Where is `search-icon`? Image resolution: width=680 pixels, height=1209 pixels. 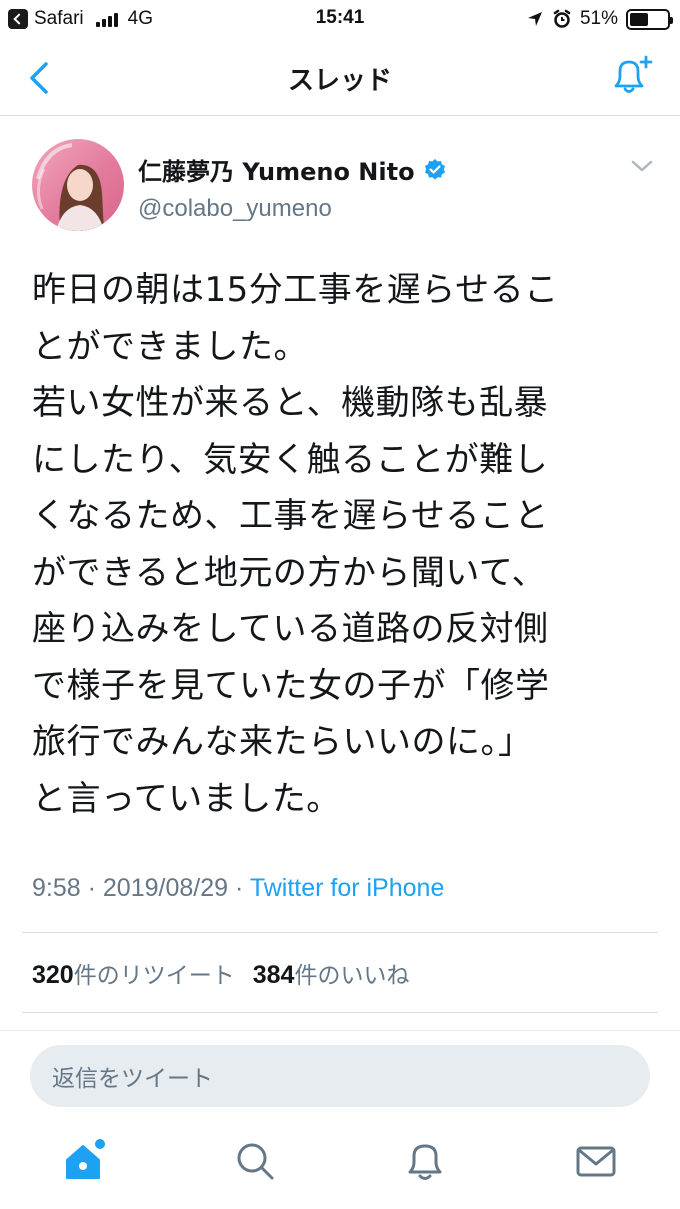
search-icon is located at coordinates (255, 1161).